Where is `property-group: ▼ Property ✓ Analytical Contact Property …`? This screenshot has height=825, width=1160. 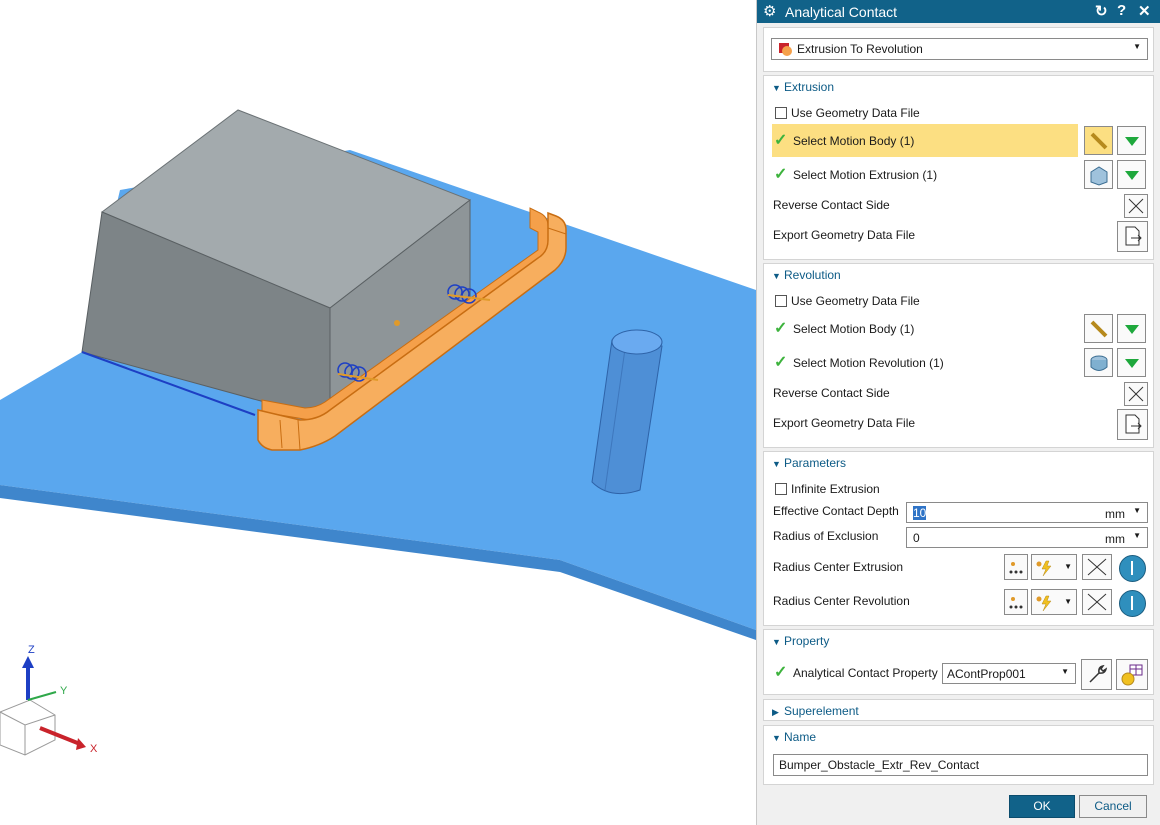
property-group: ▼ Property ✓ Analytical Contact Property … is located at coordinates (958, 662).